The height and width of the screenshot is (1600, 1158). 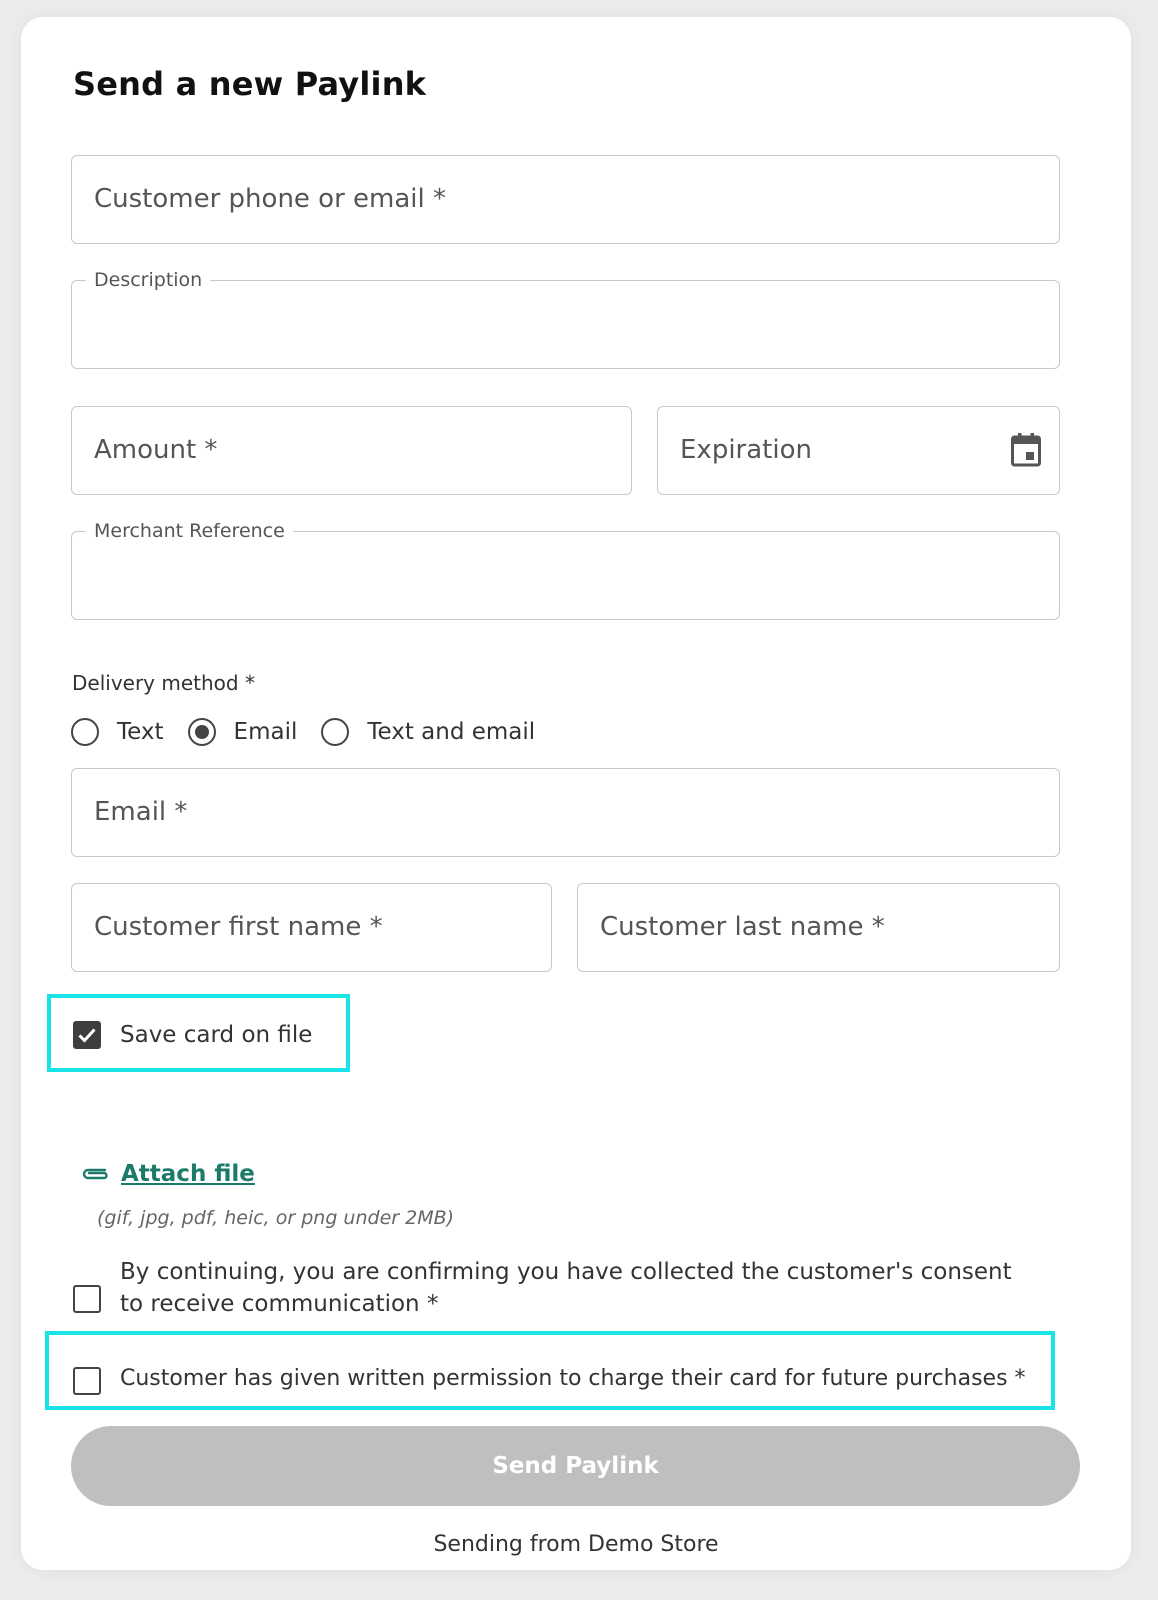 What do you see at coordinates (87, 1381) in the screenshot?
I see `permission-checkbox` at bounding box center [87, 1381].